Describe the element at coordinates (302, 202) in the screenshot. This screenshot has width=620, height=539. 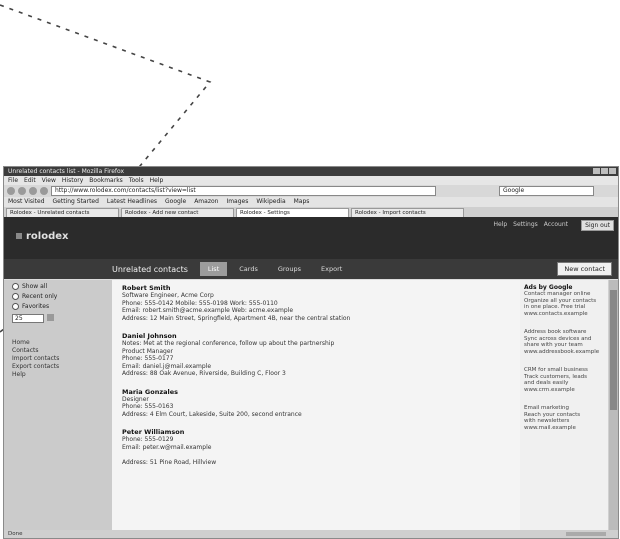
I see `bookmark-item: Maps` at that location.